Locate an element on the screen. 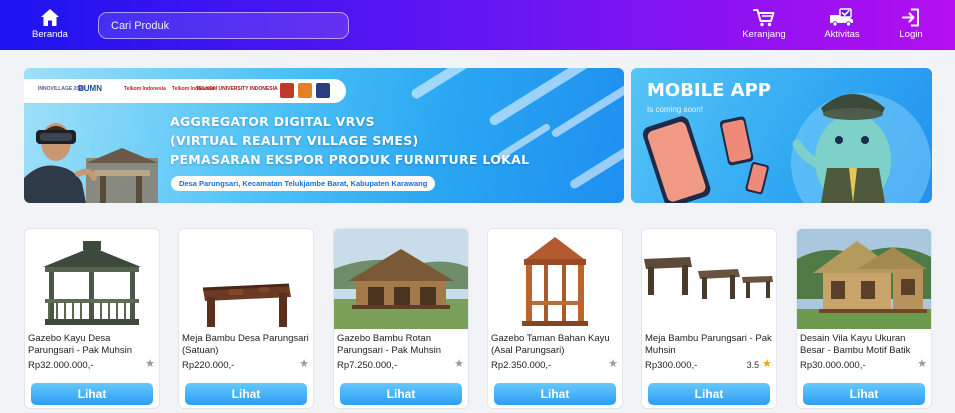 This screenshot has height=413, width=955. product-image-bamboo-gazebo is located at coordinates (401, 279).